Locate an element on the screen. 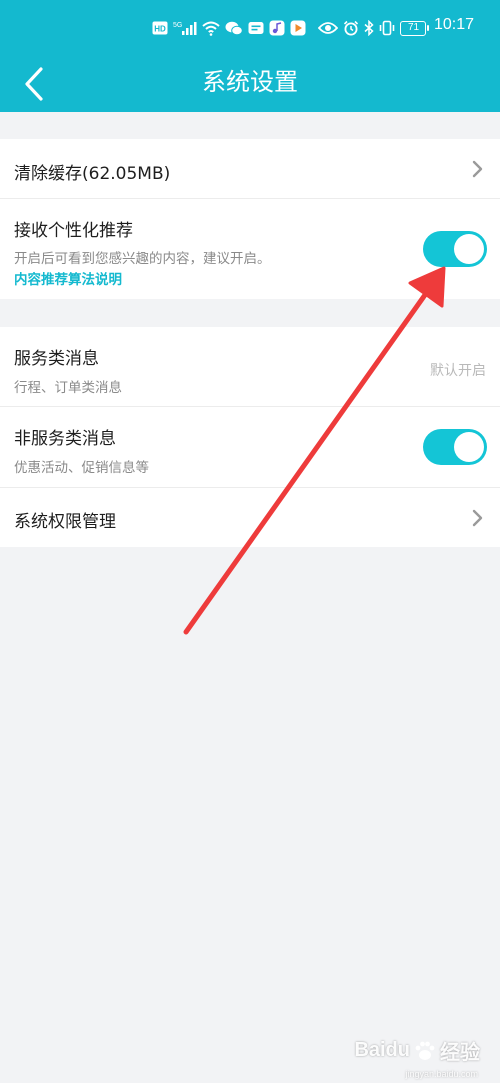 The width and height of the screenshot is (500, 1083). battery-icon: 71 is located at coordinates (414, 28).